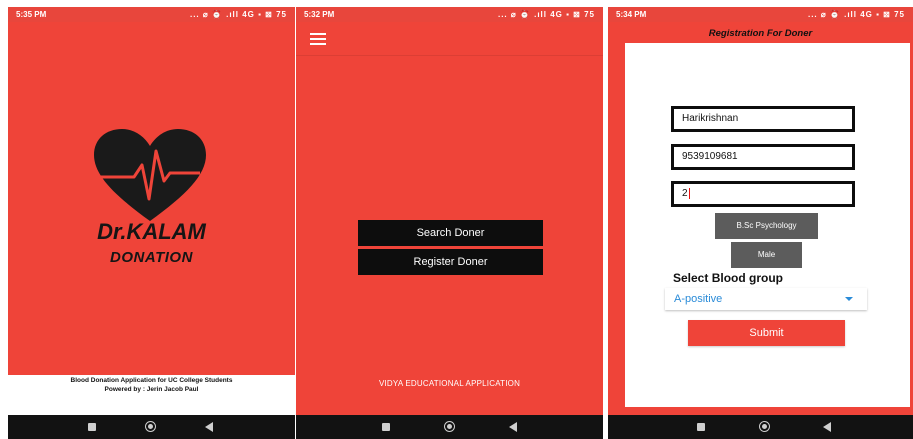 The height and width of the screenshot is (439, 913). Describe the element at coordinates (689, 193) in the screenshot. I see `text-cursor` at that location.